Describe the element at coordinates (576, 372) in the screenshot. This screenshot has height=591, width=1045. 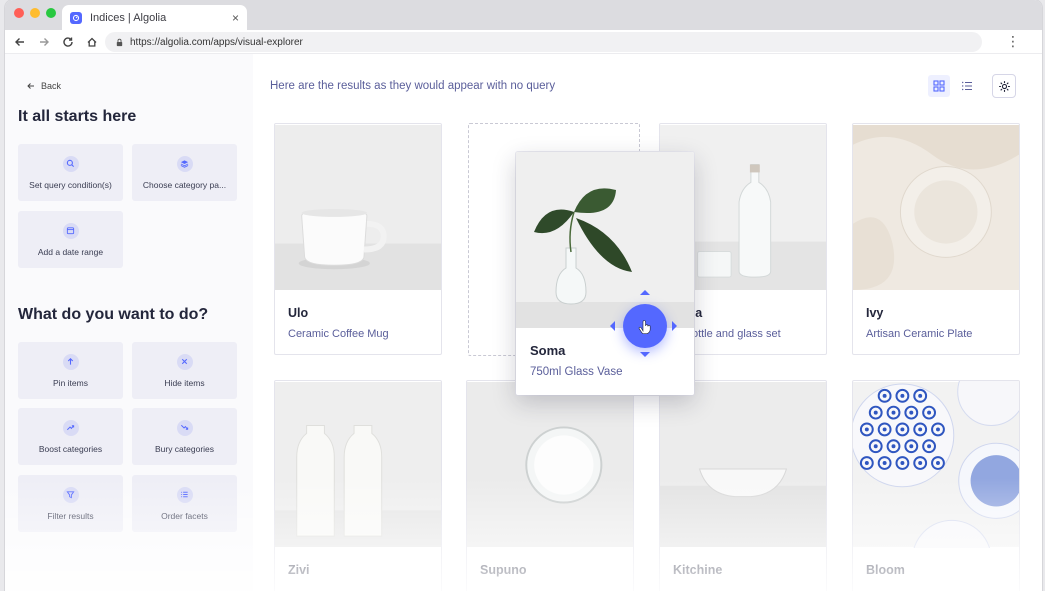
I see `product-description: 750ml Glass Vase` at that location.